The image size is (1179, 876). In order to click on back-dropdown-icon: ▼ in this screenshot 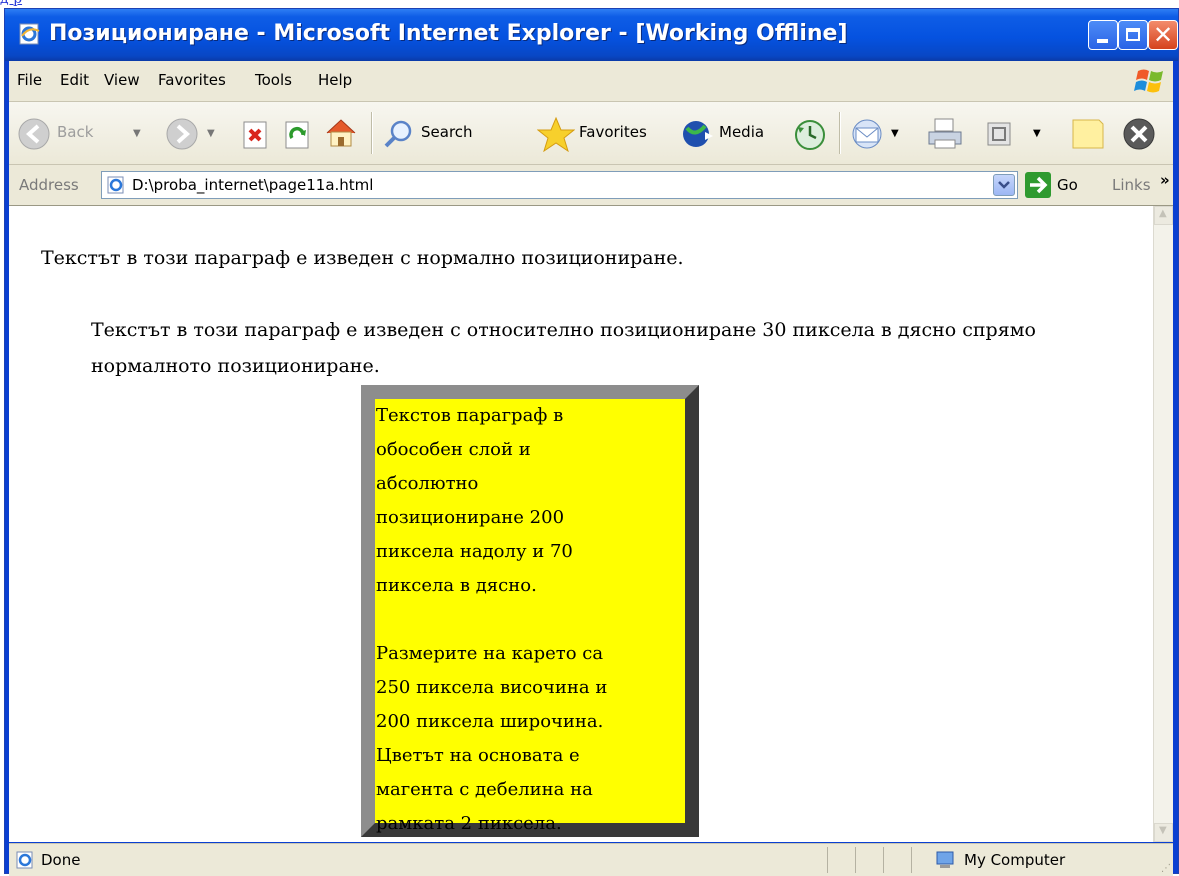, I will do `click(137, 133)`.